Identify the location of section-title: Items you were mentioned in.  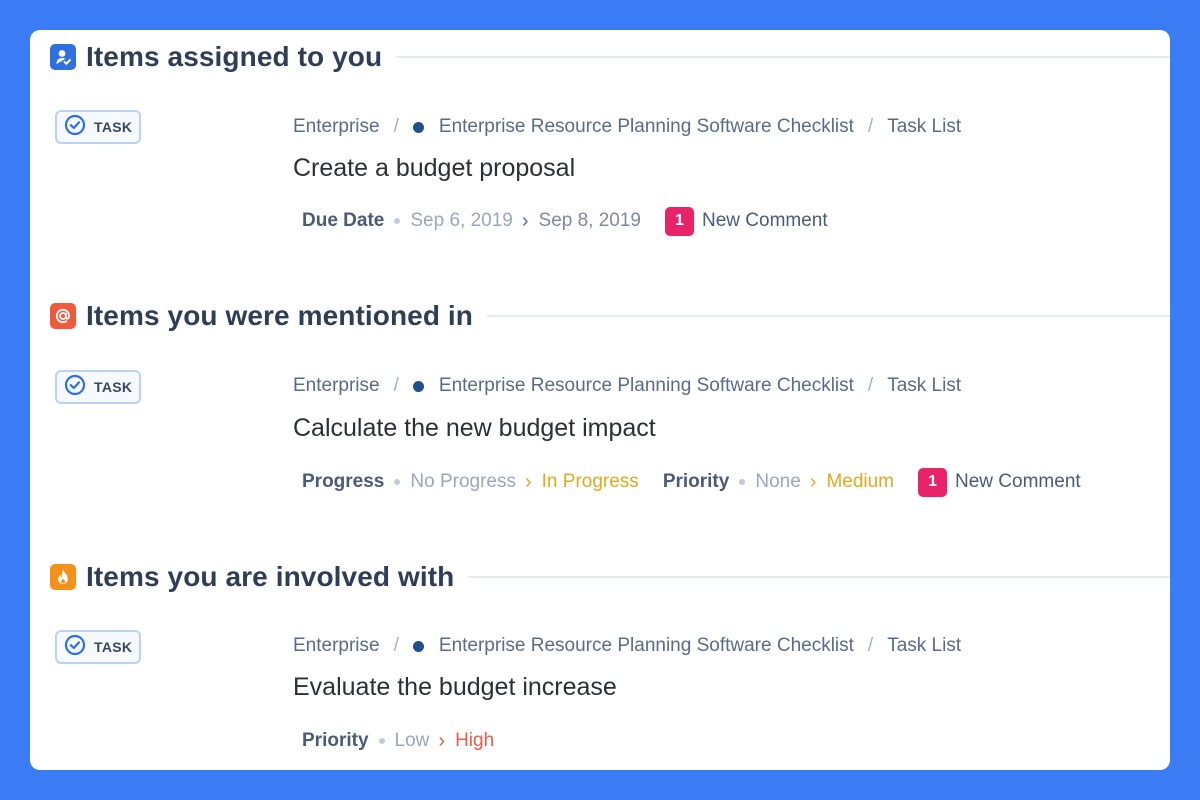
(280, 315).